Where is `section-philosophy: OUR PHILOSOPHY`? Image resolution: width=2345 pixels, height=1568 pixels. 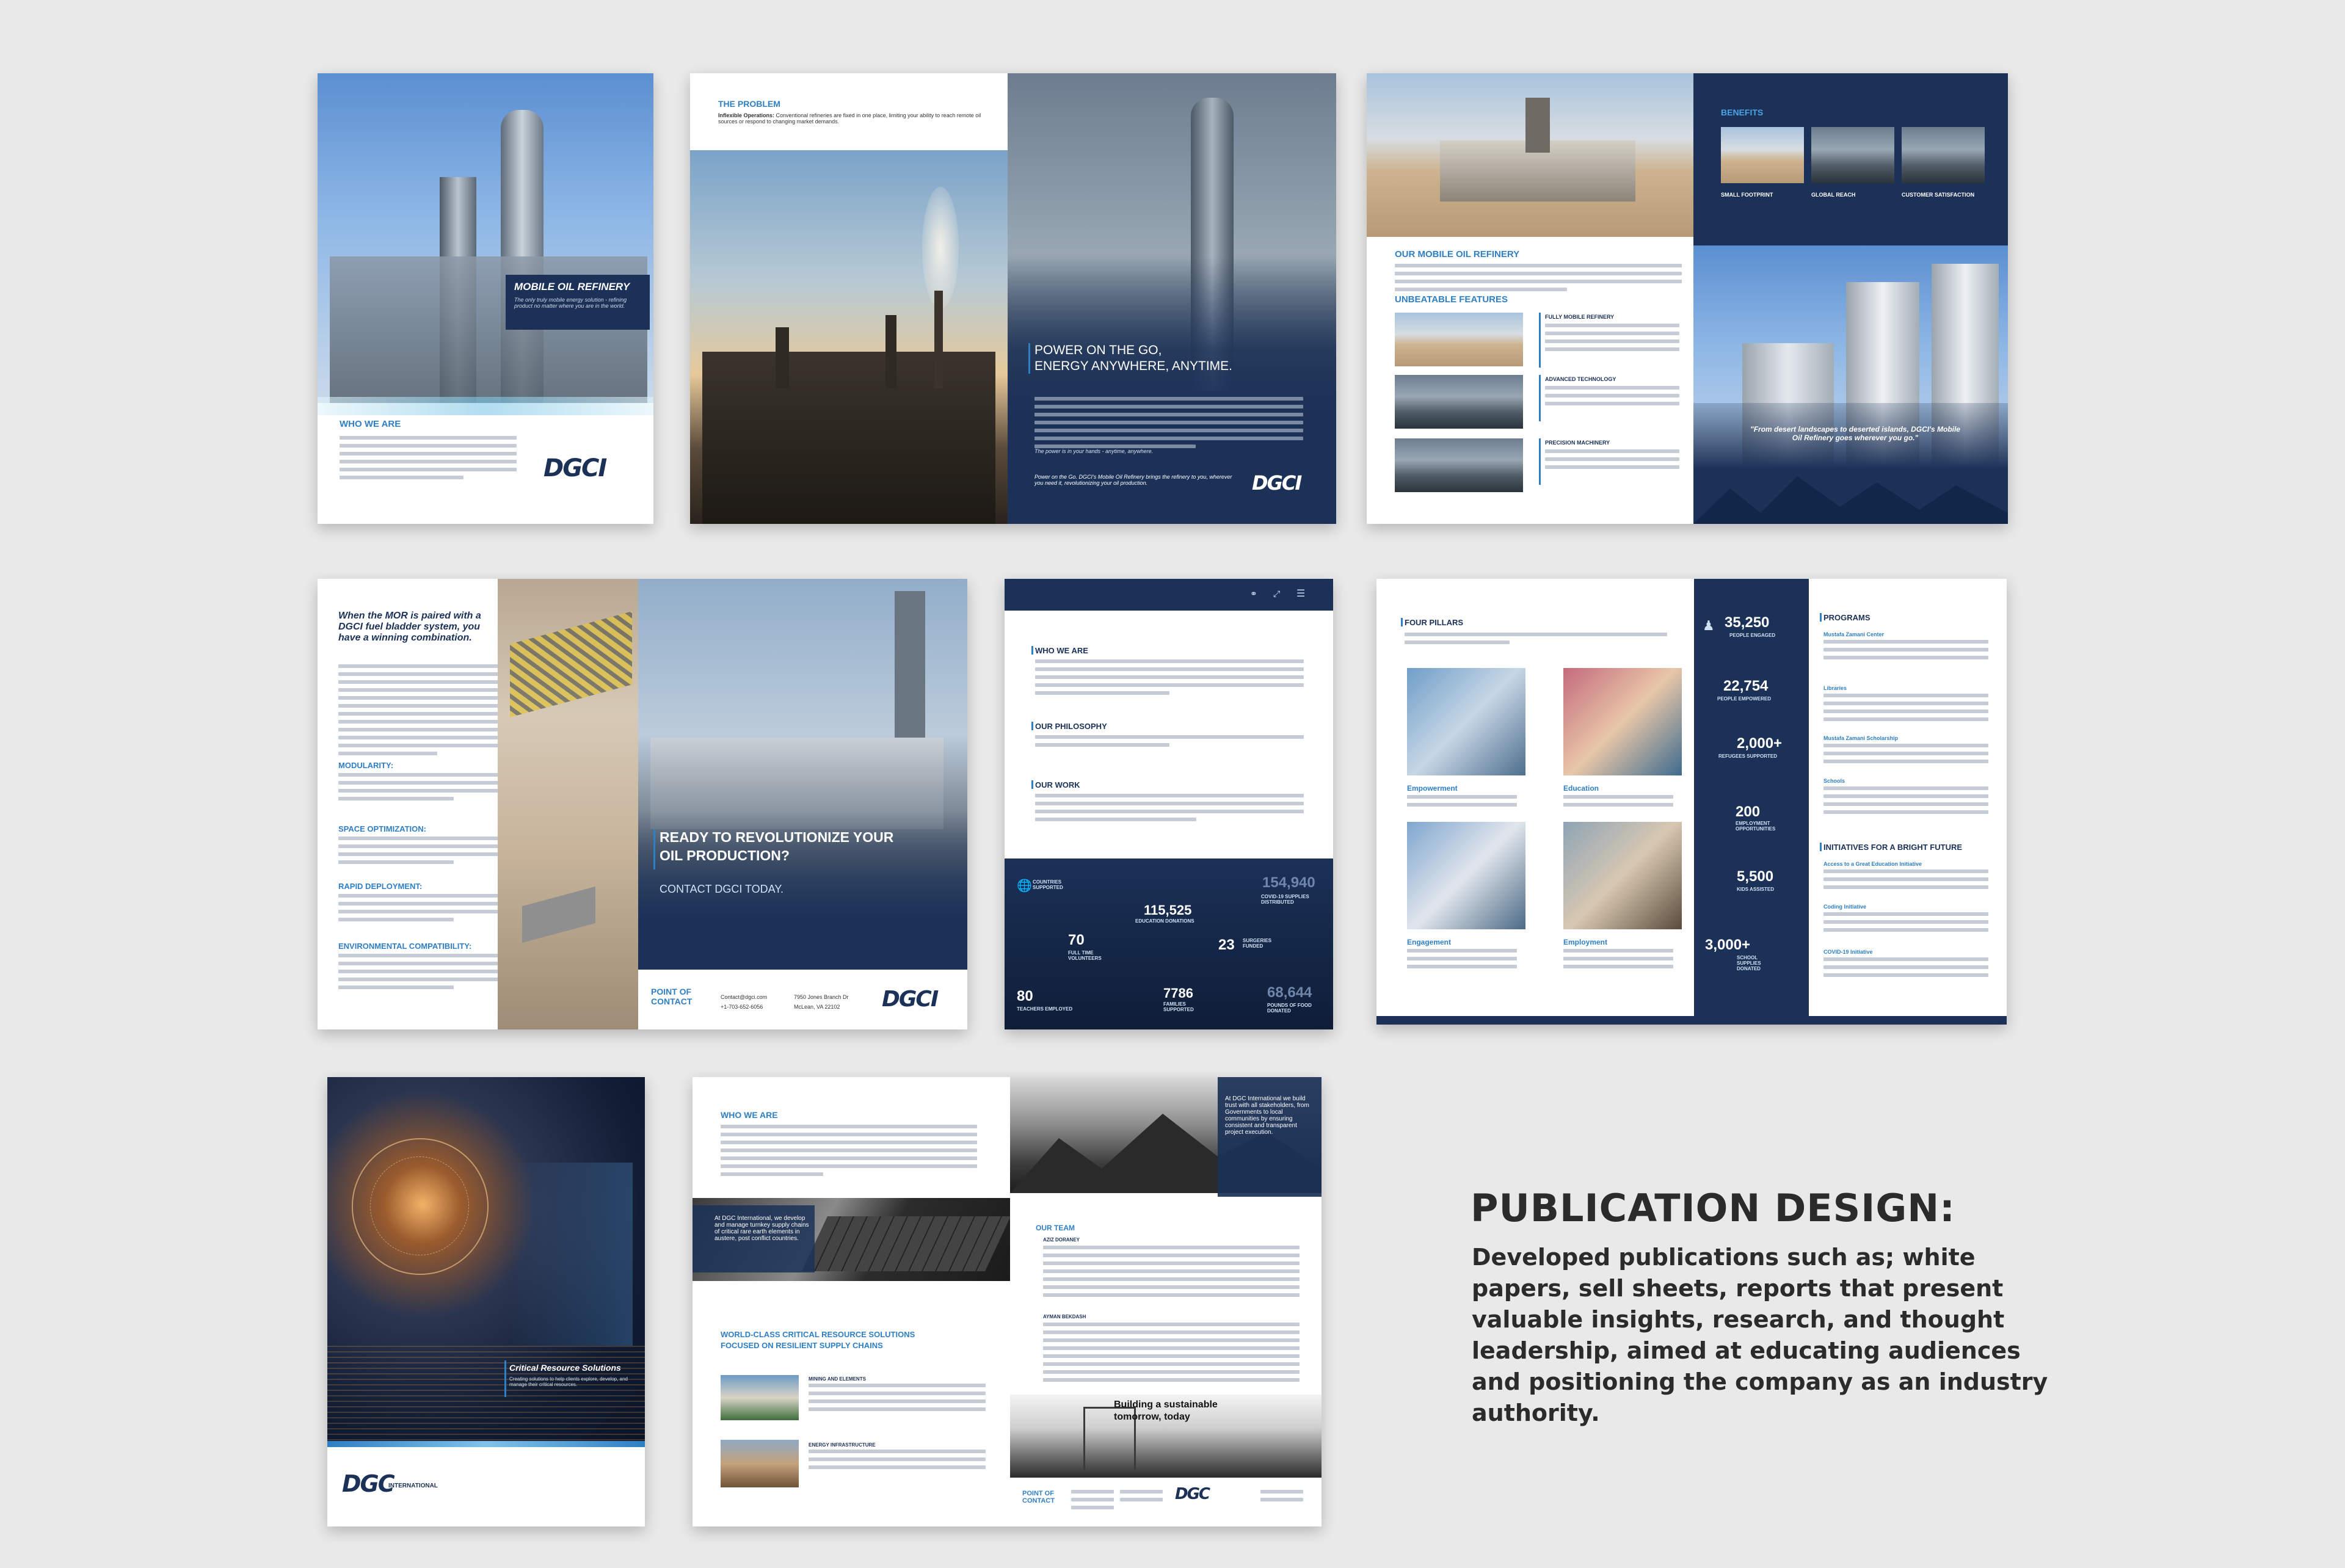
section-philosophy: OUR PHILOSOPHY is located at coordinates (1071, 726).